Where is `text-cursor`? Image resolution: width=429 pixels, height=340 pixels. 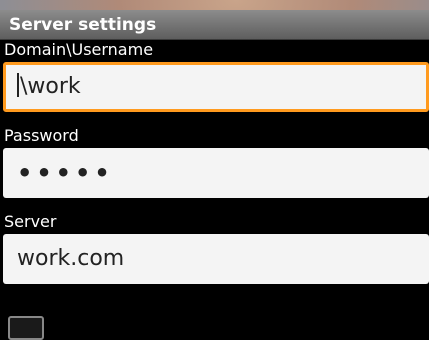 text-cursor is located at coordinates (18, 85).